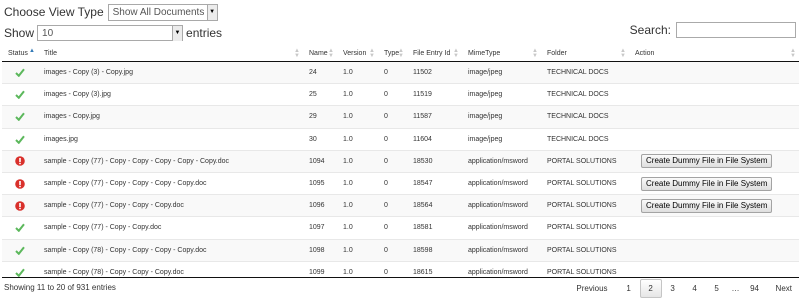 This screenshot has height=302, width=800. I want to click on cell-name: 1098, so click(320, 250).